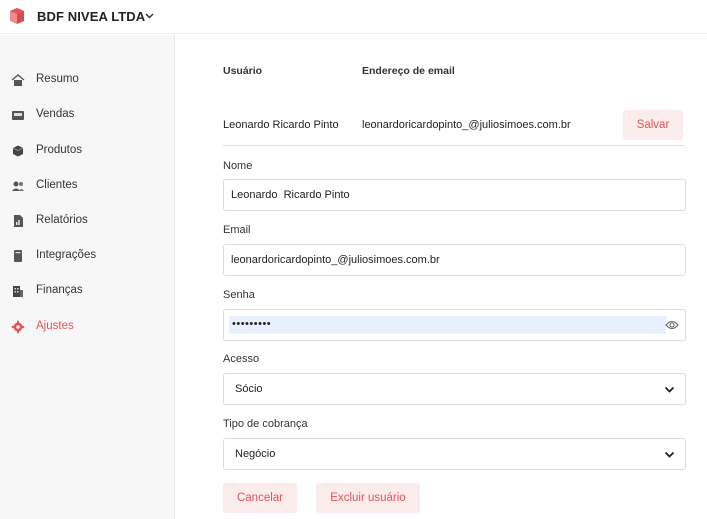 Image resolution: width=707 pixels, height=519 pixels. I want to click on password-field: •••••••••, so click(454, 325).